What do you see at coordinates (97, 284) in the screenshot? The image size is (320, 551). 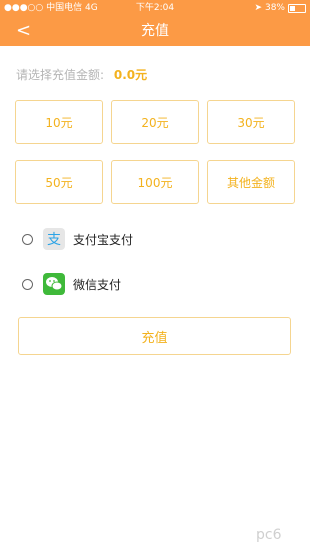 I see `wechat-label: 微信支付` at bounding box center [97, 284].